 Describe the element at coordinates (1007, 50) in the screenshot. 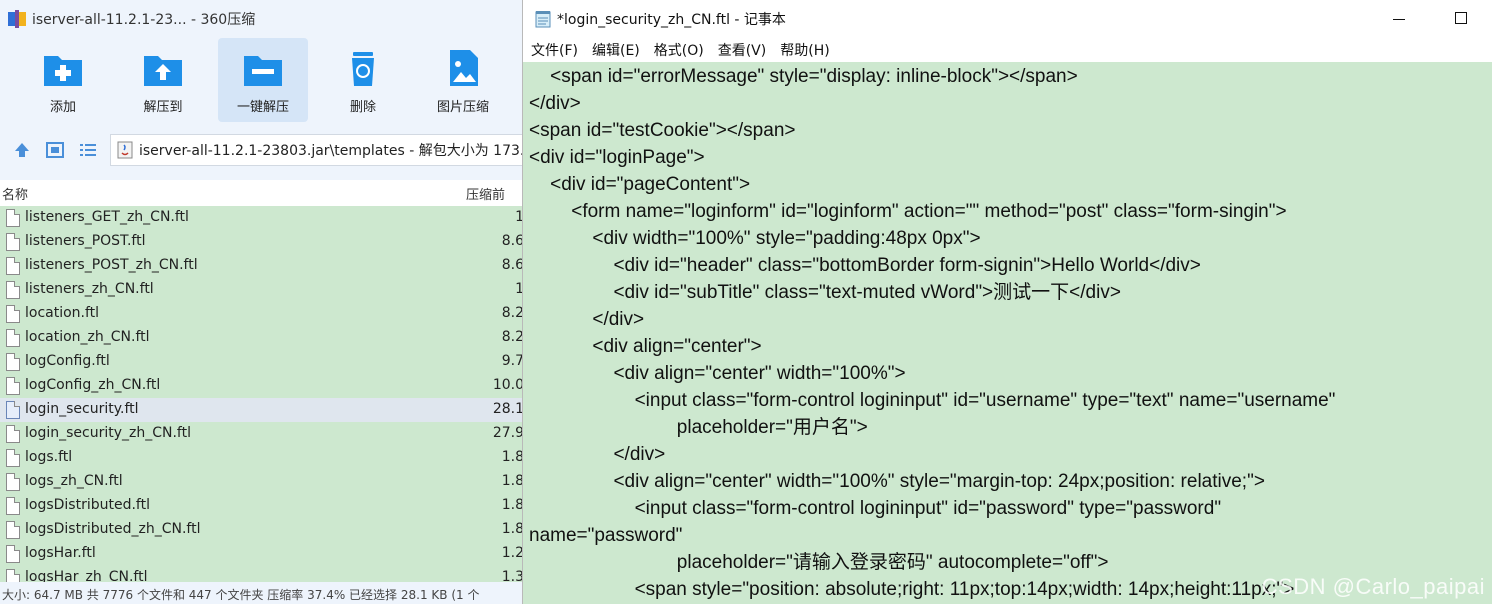

I see `notepad-menu-bar: 文件(F) 编辑(E) 格式(O) 查看(V) 帮助(H)` at that location.